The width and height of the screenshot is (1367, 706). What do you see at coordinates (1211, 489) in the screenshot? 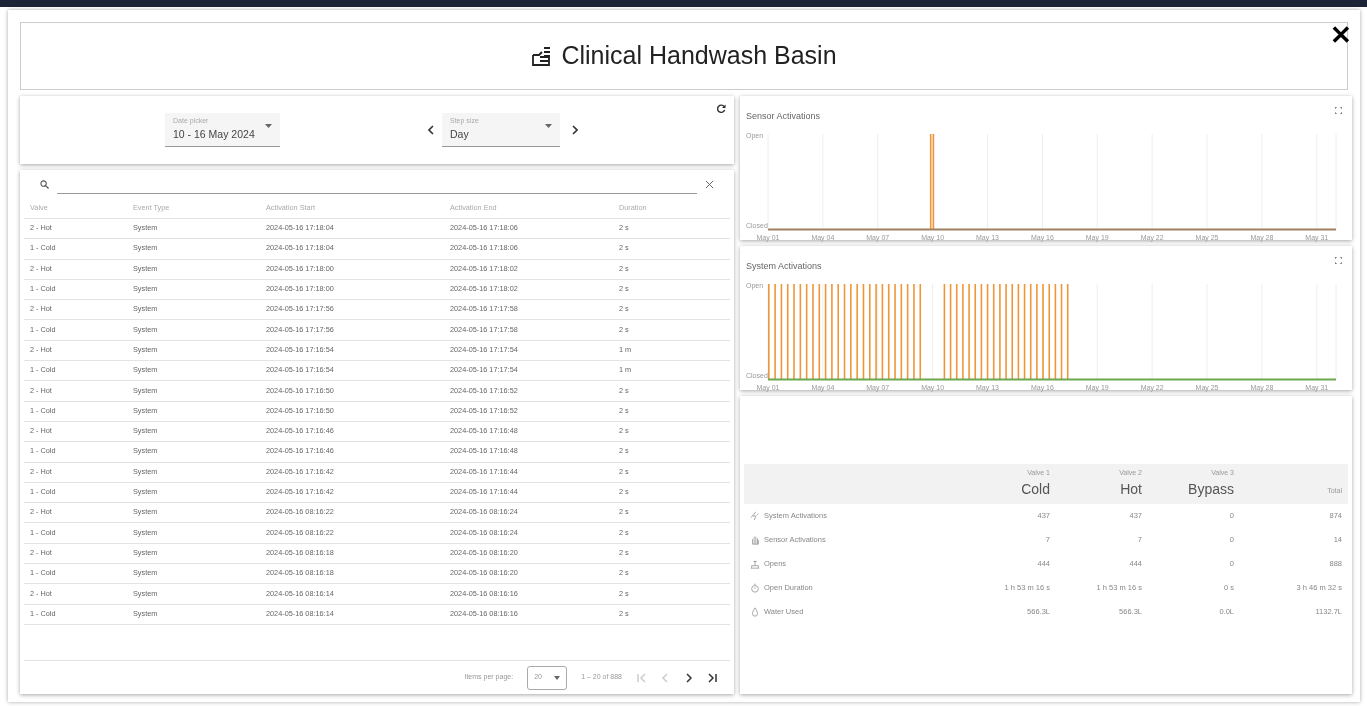
I see `valve-name: Bypass` at bounding box center [1211, 489].